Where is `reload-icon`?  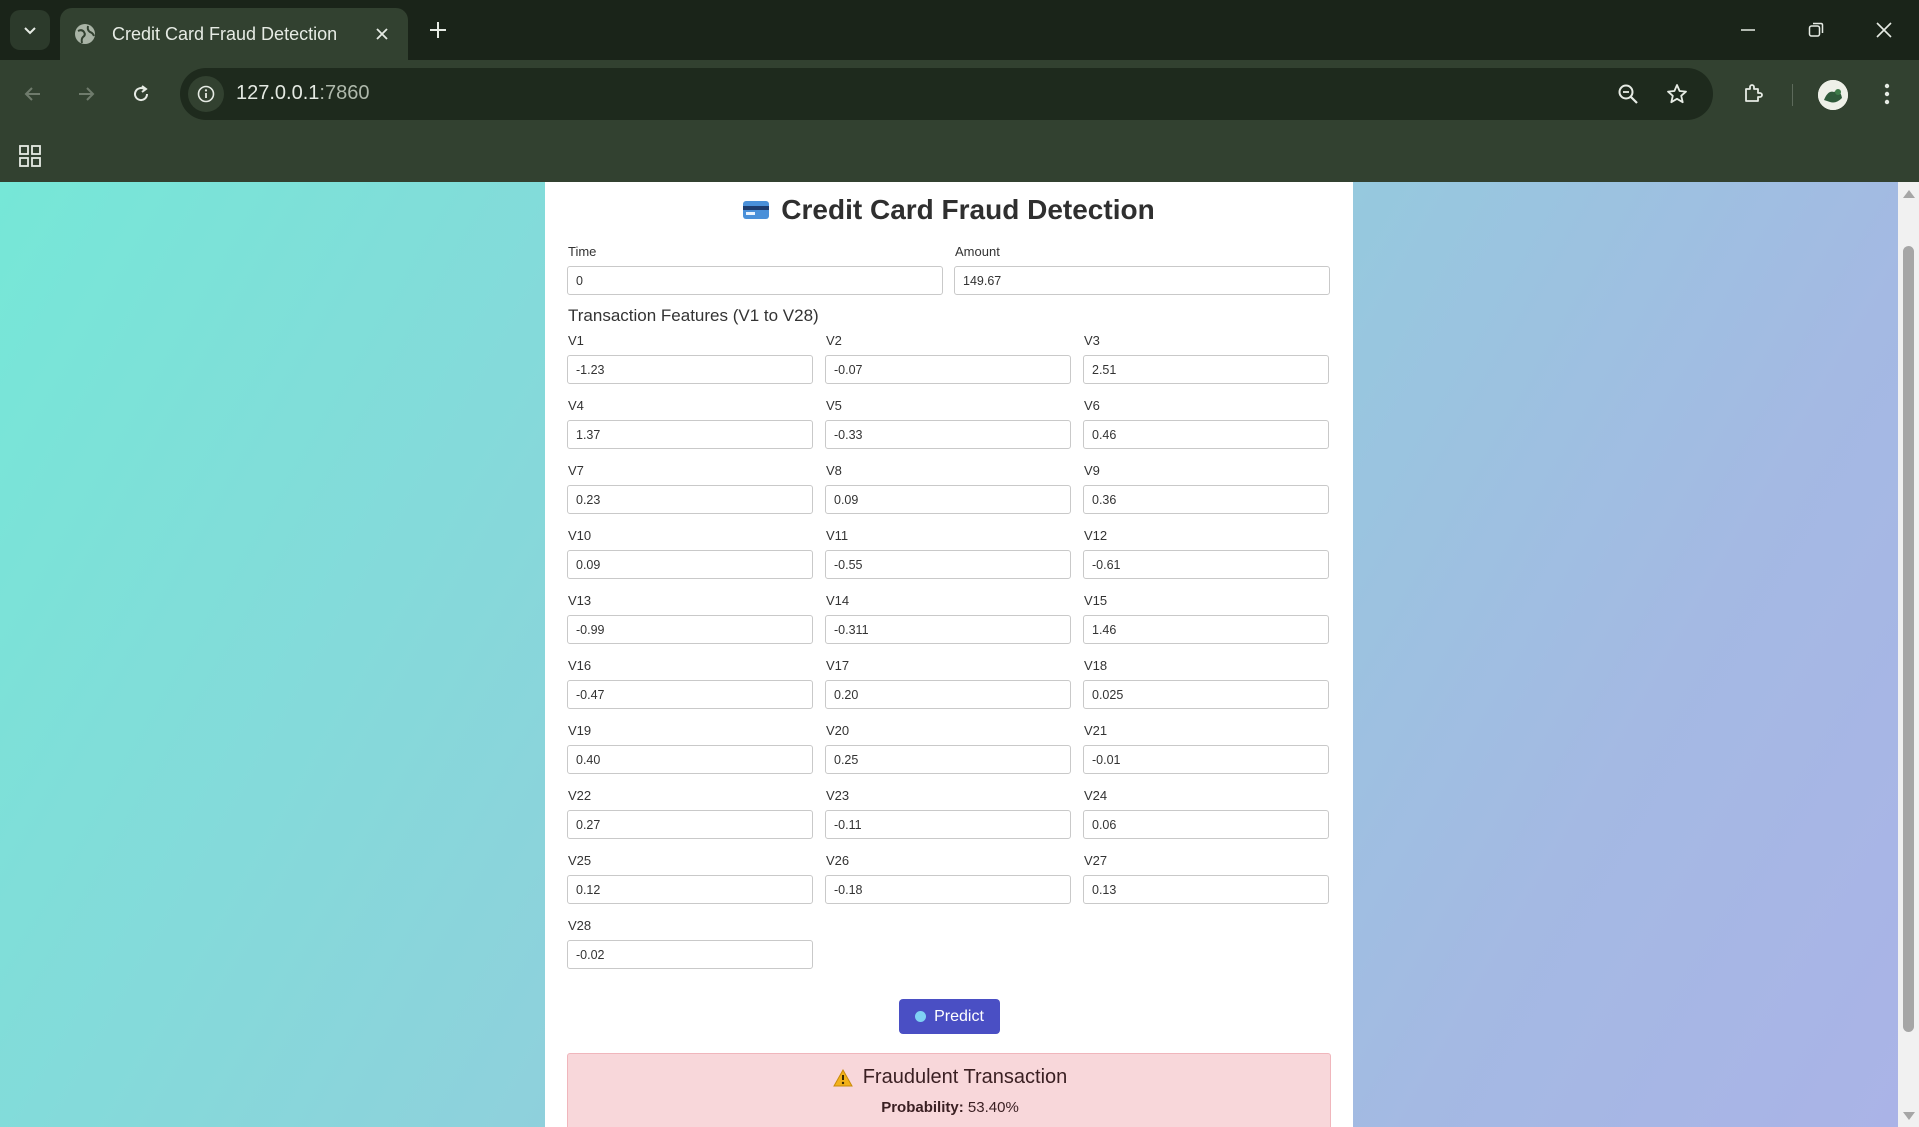
reload-icon is located at coordinates (141, 93).